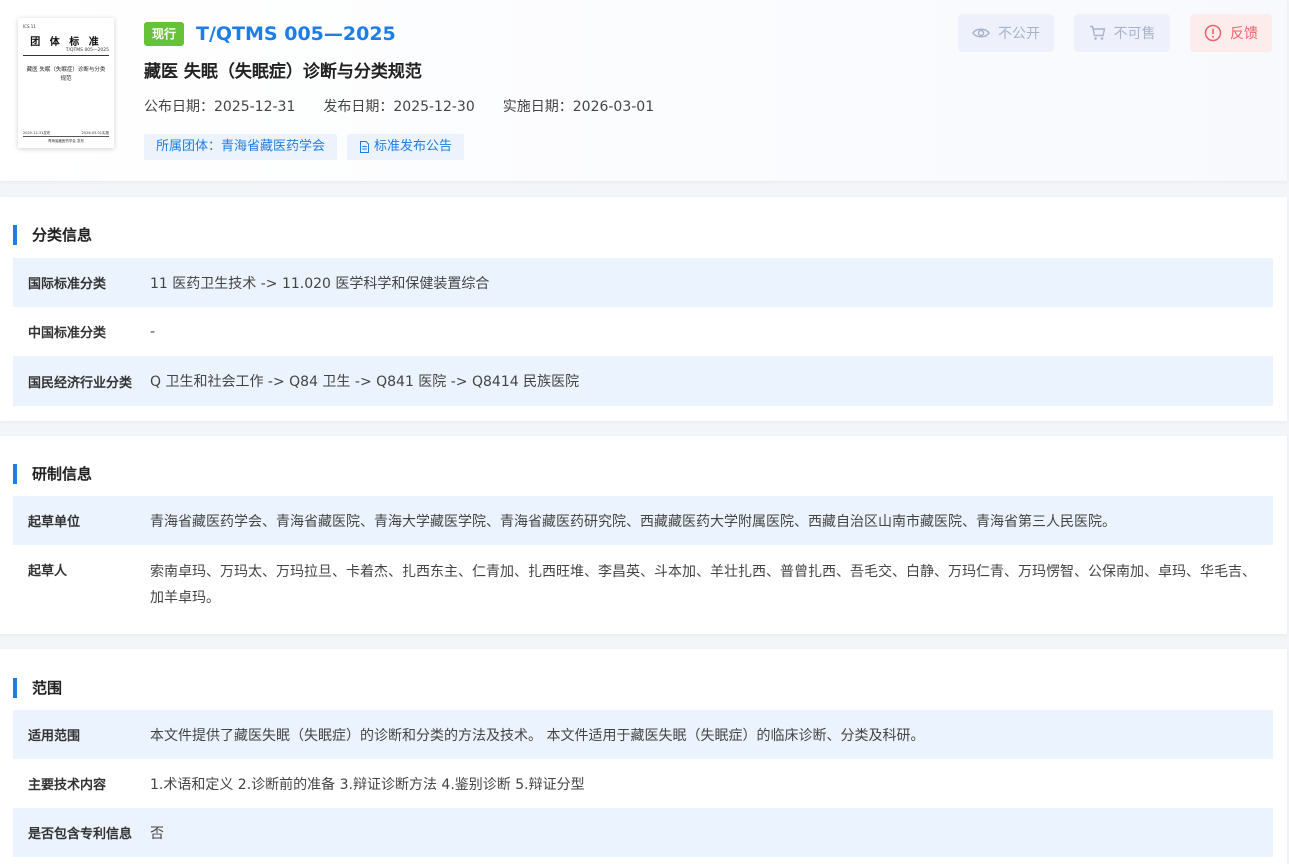 The image size is (1289, 864). I want to click on row-label: 是否包含专利信息, so click(80, 834).